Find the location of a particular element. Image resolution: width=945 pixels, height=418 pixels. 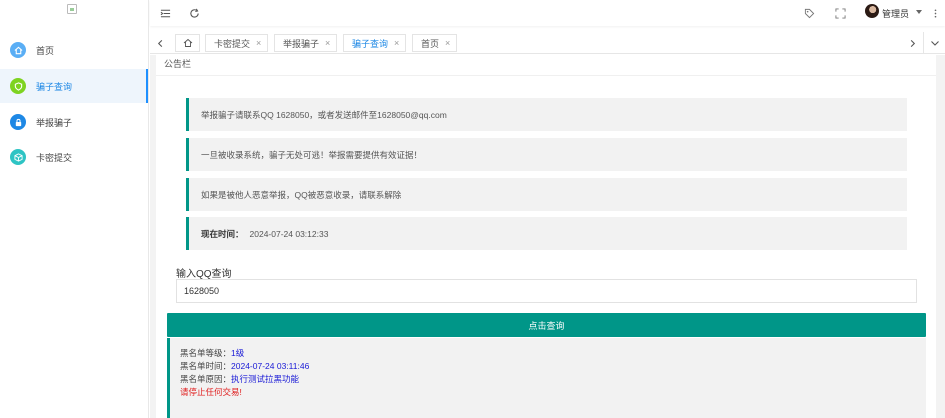

current-time-notice: 现在时间： 2024-07-24 03:12:33 is located at coordinates (546, 233).